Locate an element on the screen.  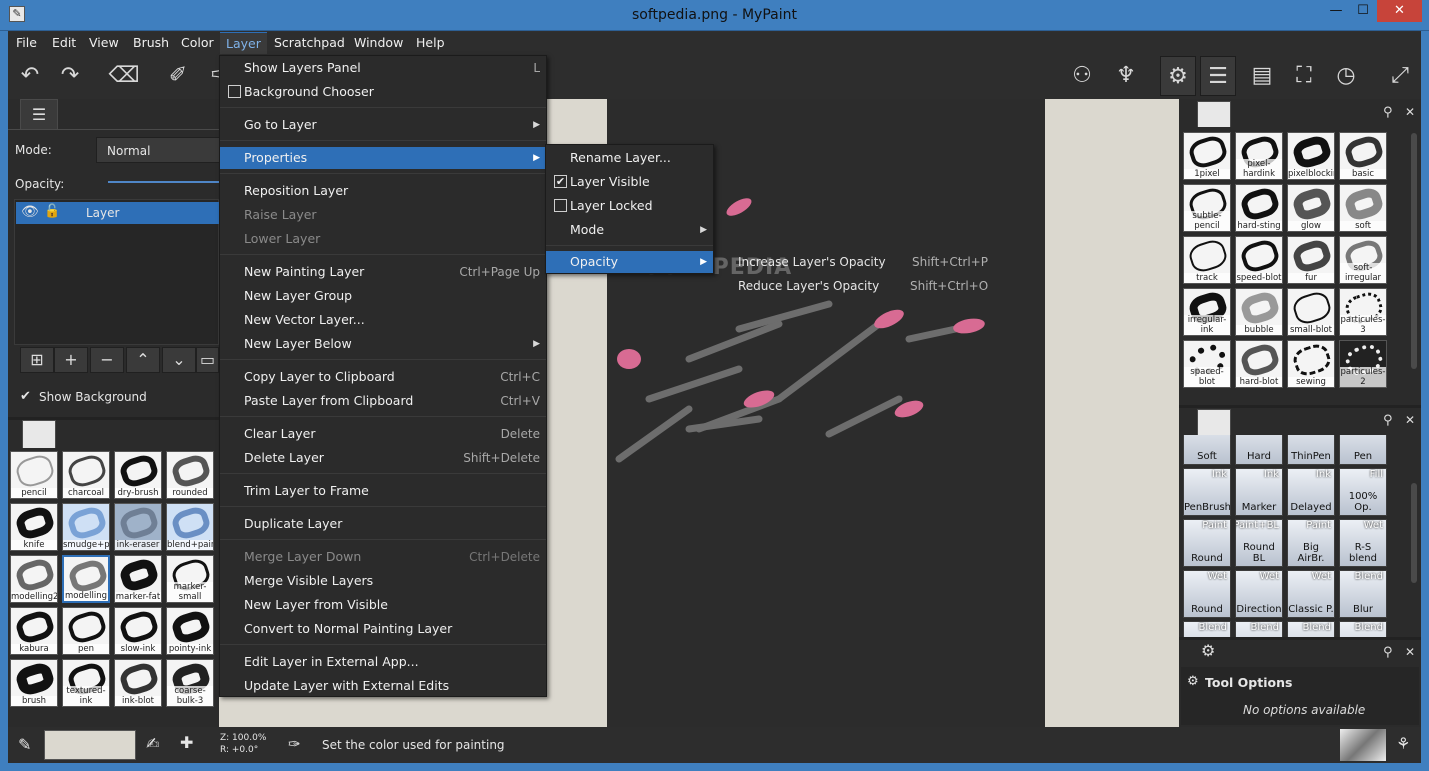
eraser-icon: ⌫ is located at coordinates (124, 76).